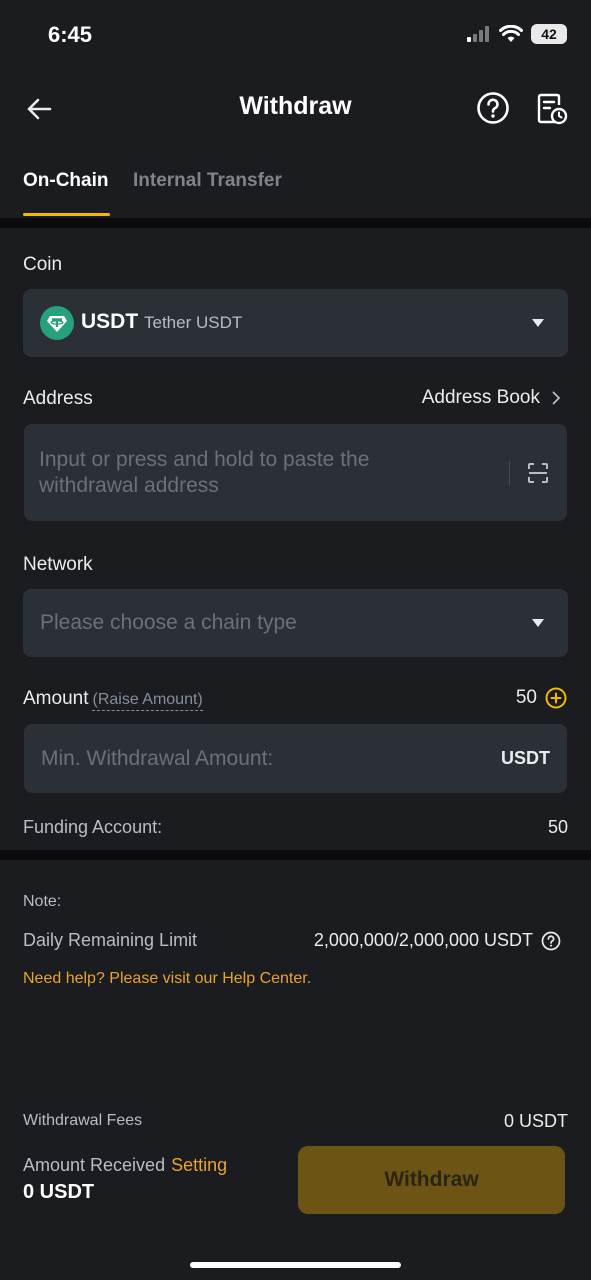 The height and width of the screenshot is (1280, 591). I want to click on amount-limit: 50, so click(541, 698).